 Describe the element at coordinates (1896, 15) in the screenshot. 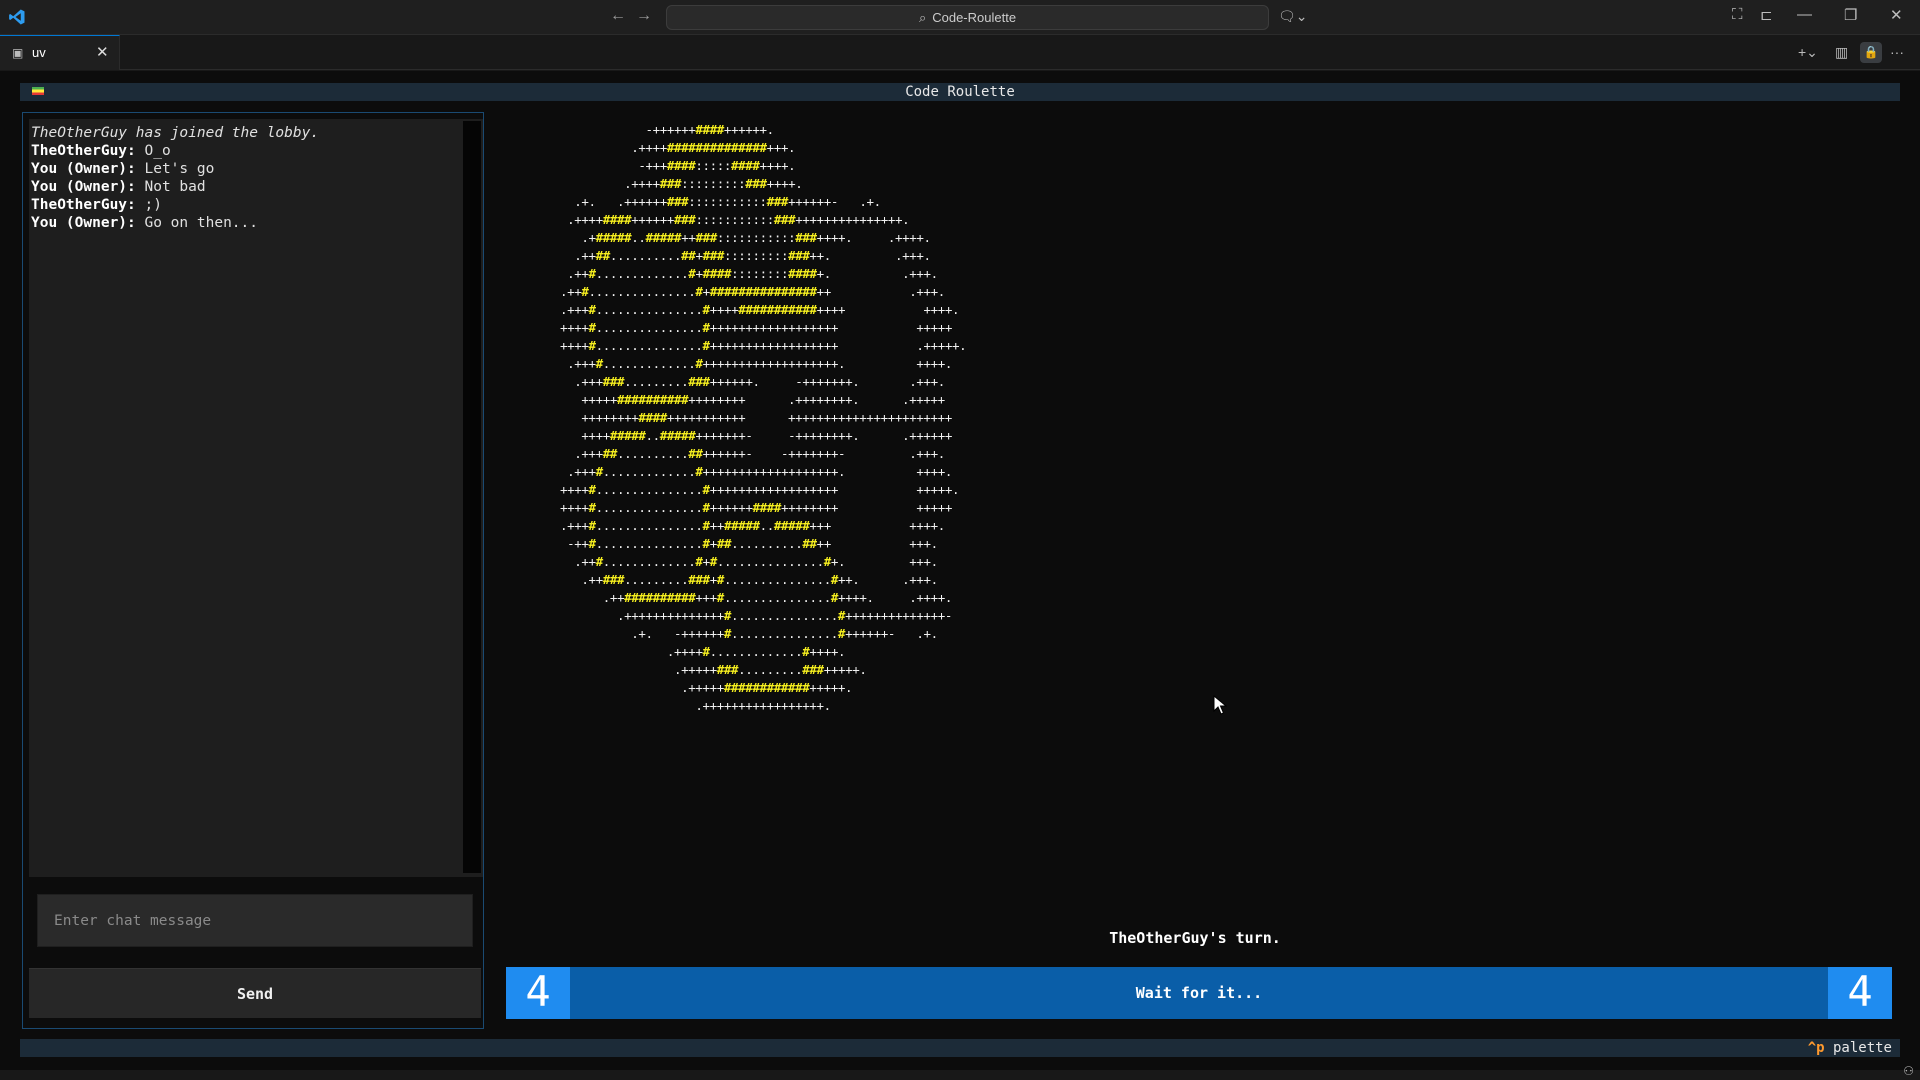

I see `close-window-icon: ✕` at that location.